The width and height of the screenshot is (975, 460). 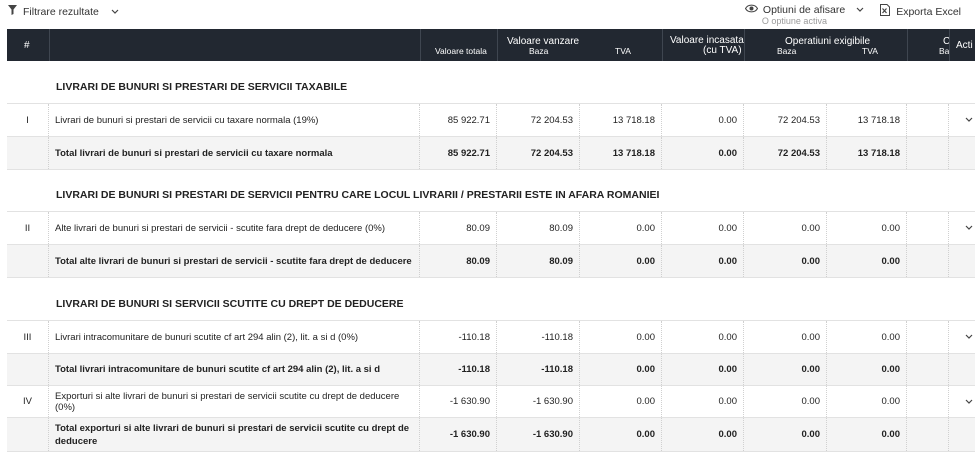 What do you see at coordinates (539, 51) in the screenshot?
I see `col-header-baza: Baza` at bounding box center [539, 51].